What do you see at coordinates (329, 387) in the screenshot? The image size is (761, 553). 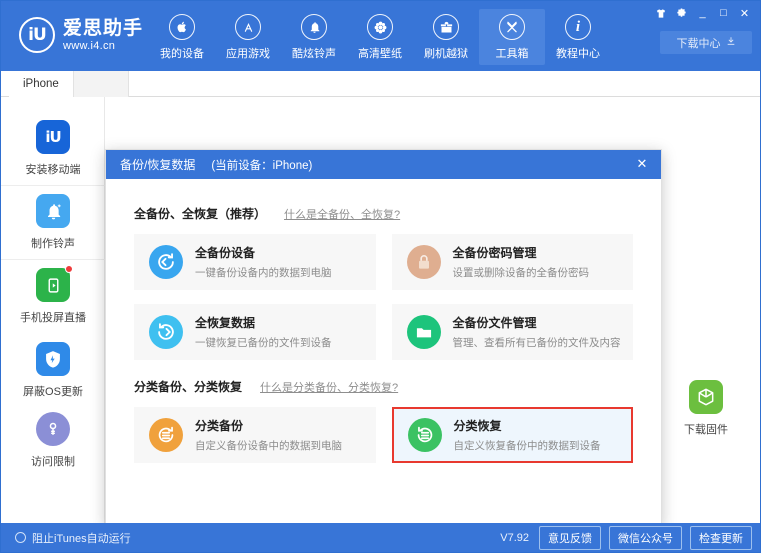 I see `section-help-link: 什么是分类备份、分类恢复?` at bounding box center [329, 387].